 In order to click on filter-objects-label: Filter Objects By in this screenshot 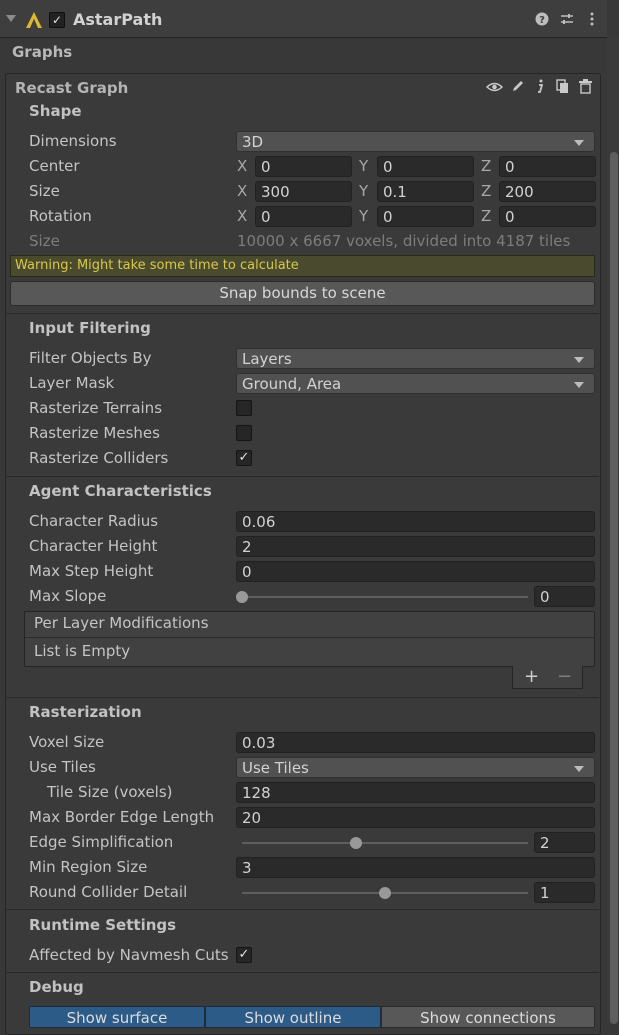, I will do `click(90, 358)`.